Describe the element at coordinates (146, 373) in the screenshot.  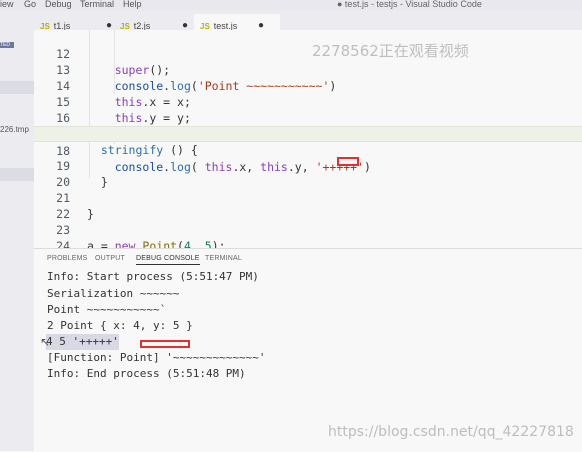
I see `console-line: Info: End process (5:51:48 PM)` at that location.